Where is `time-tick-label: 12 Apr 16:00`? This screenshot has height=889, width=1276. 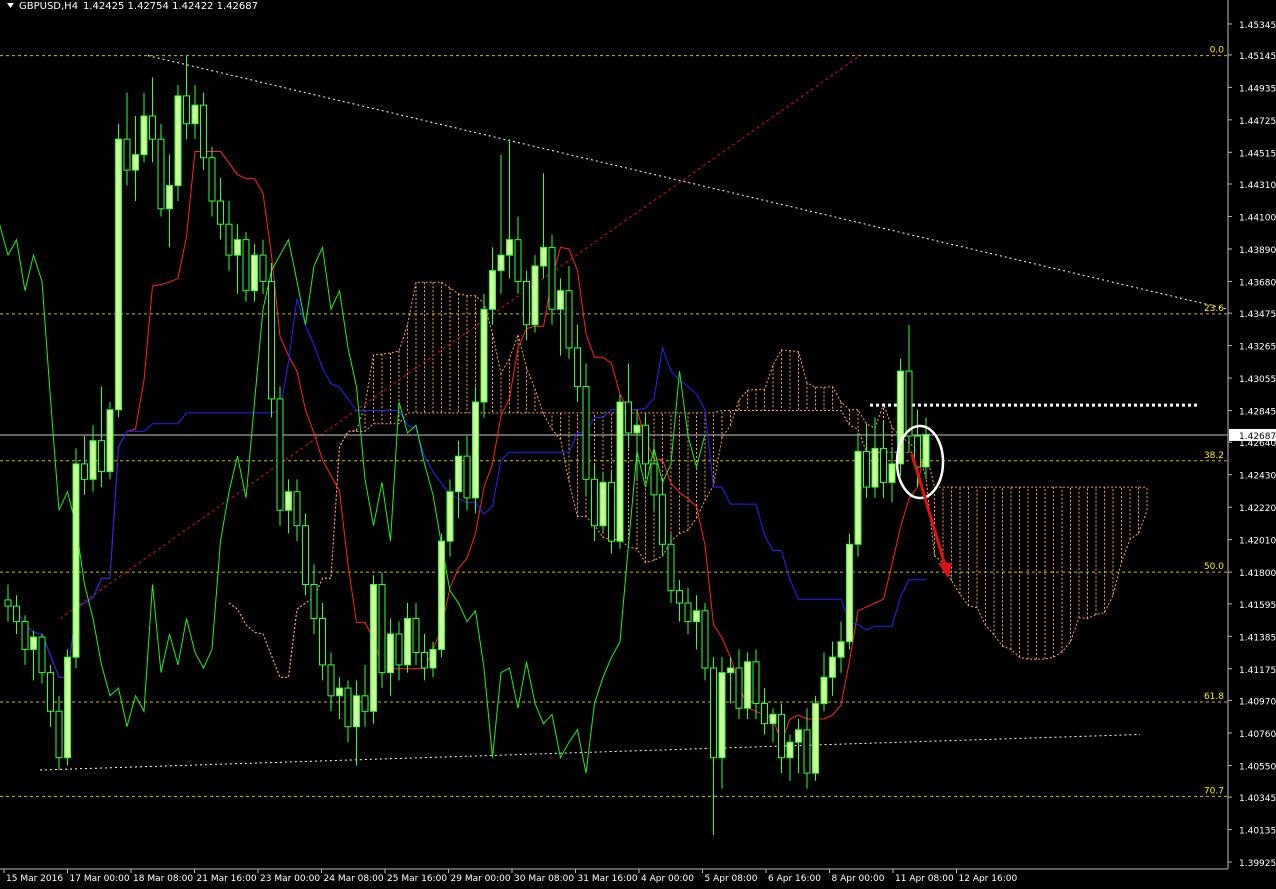 time-tick-label: 12 Apr 16:00 is located at coordinates (988, 879).